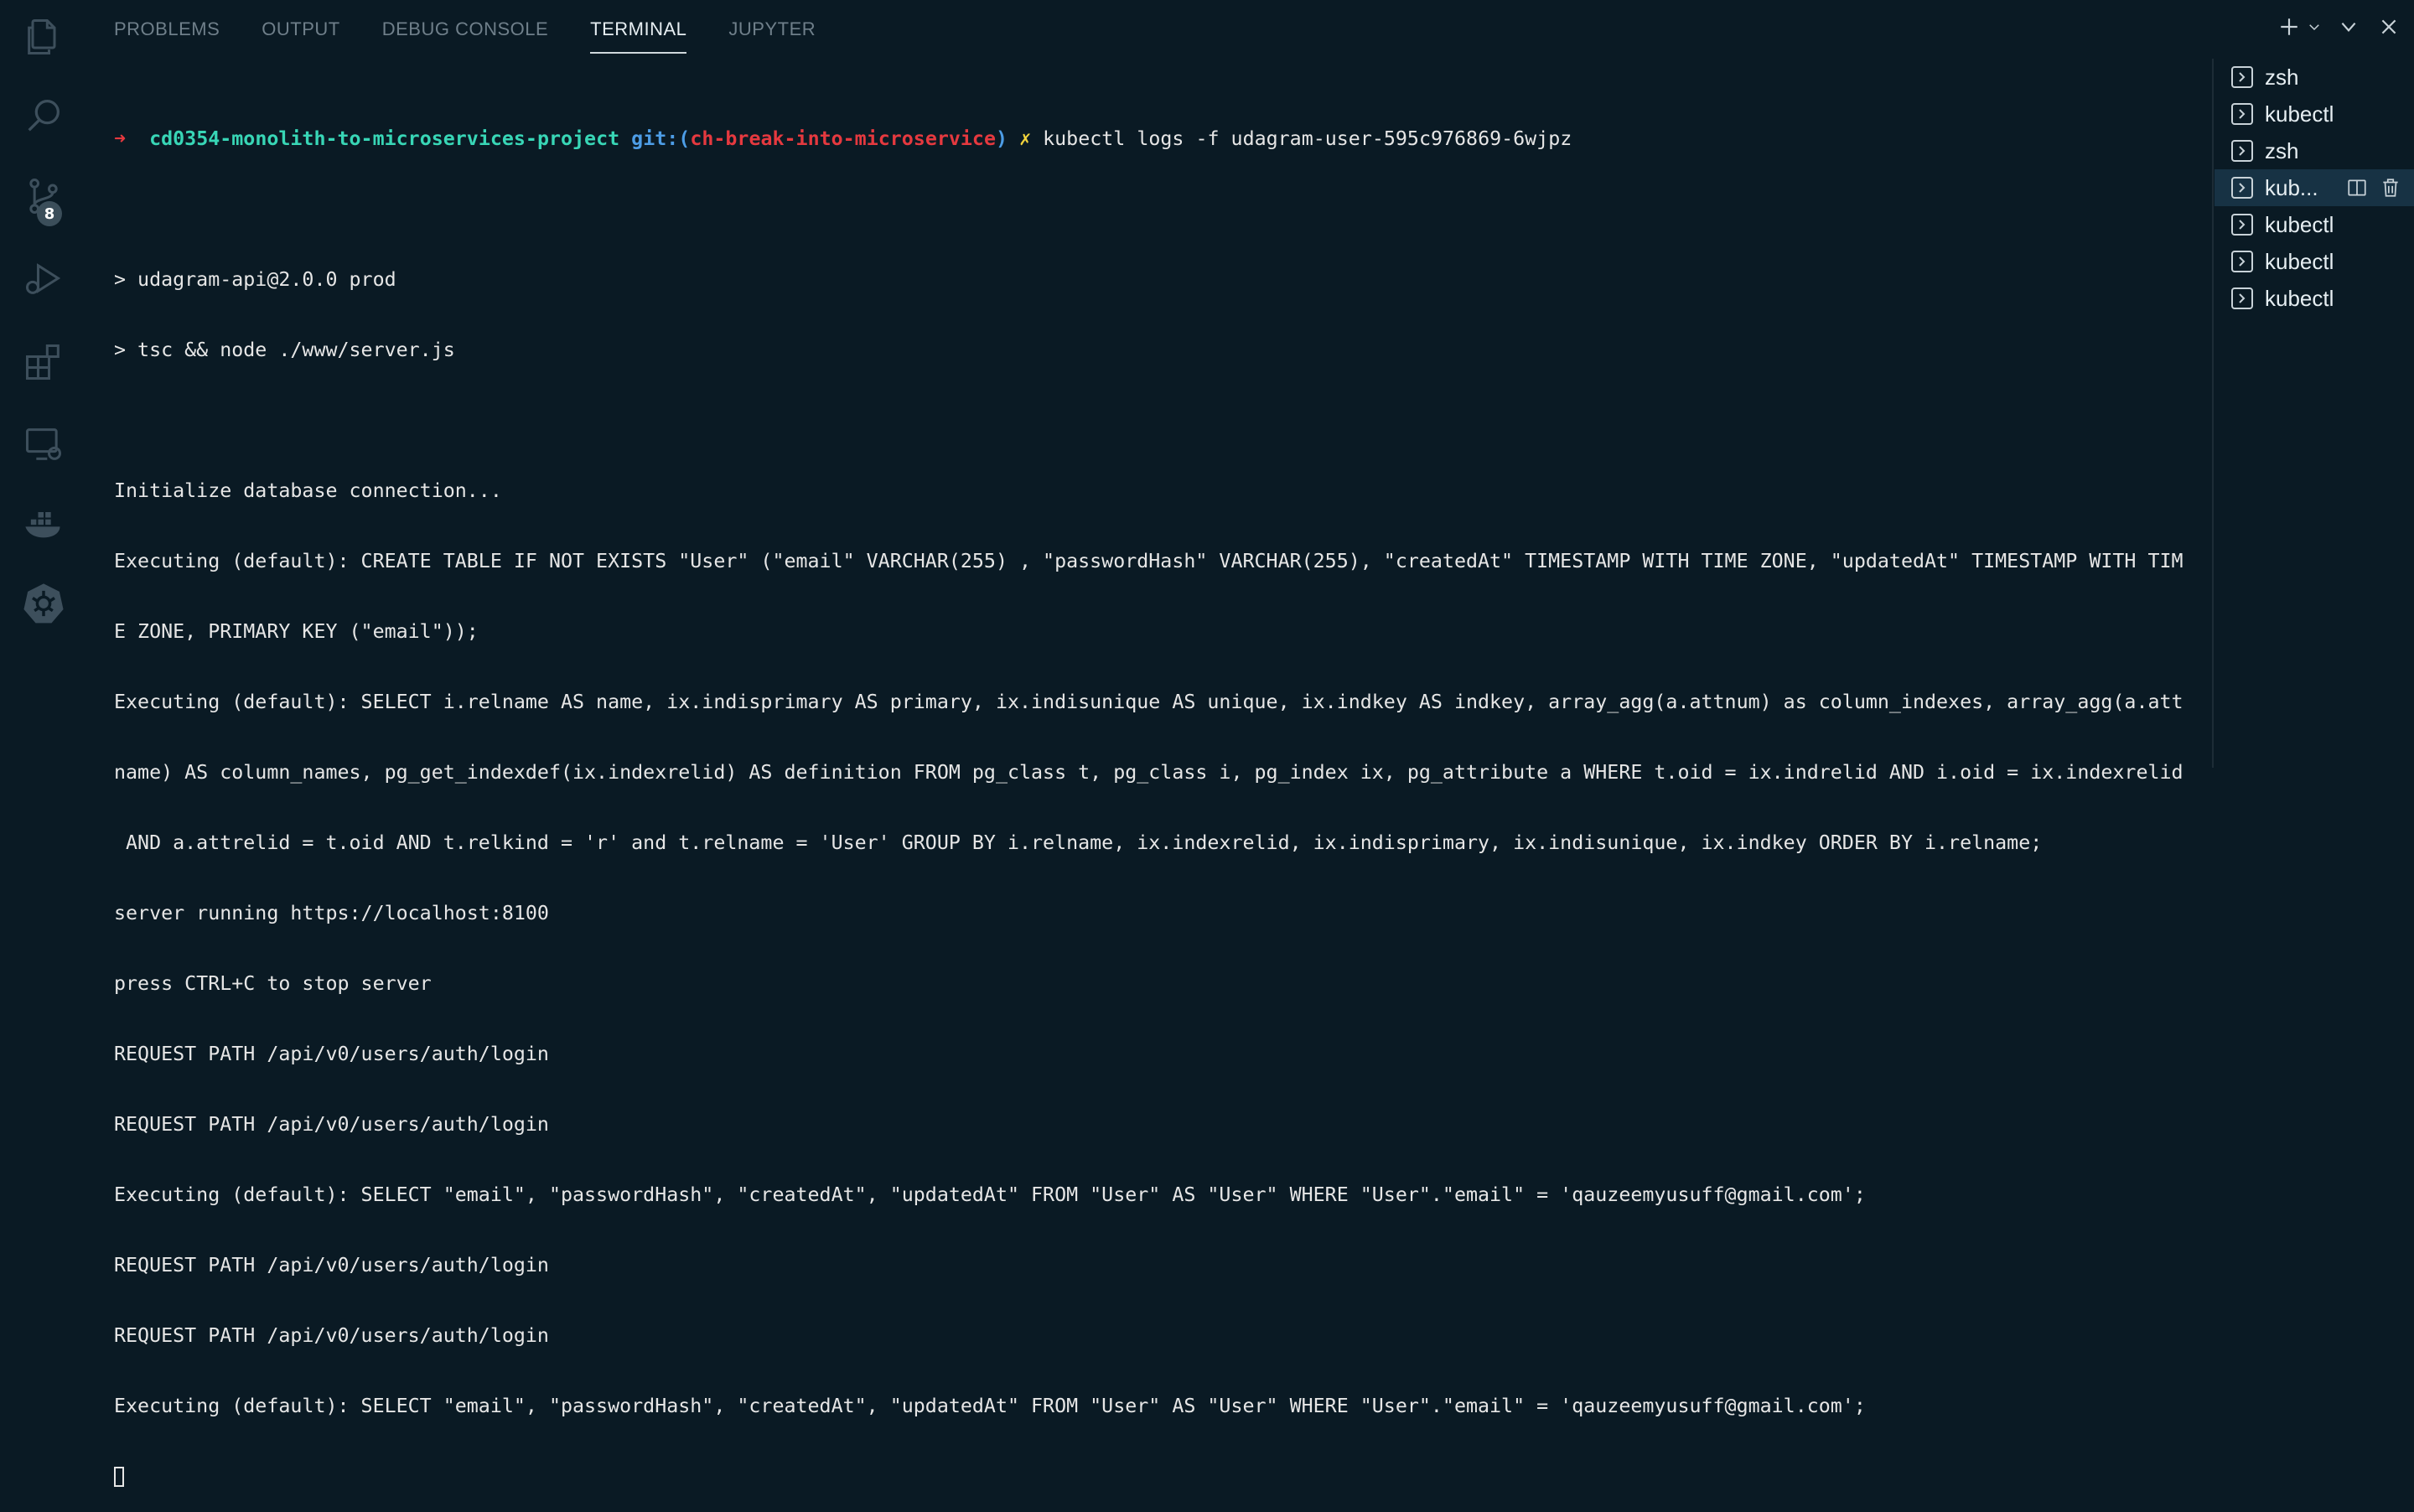 The image size is (2414, 1512). I want to click on terminal-line: E ZONE, PRIMARY KEY ("email"));, so click(296, 631).